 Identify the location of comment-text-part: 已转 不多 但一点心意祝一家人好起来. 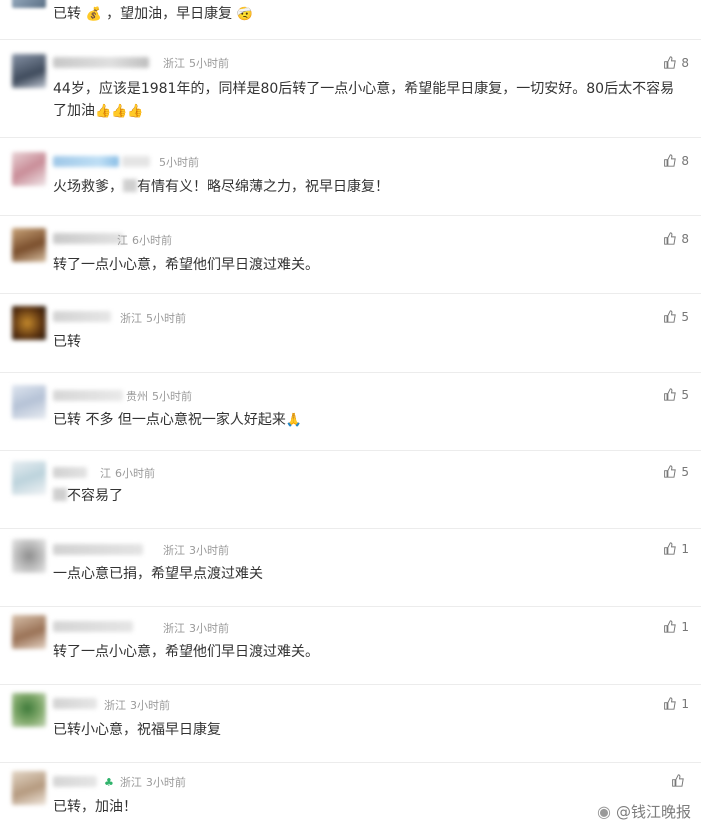
(169, 420).